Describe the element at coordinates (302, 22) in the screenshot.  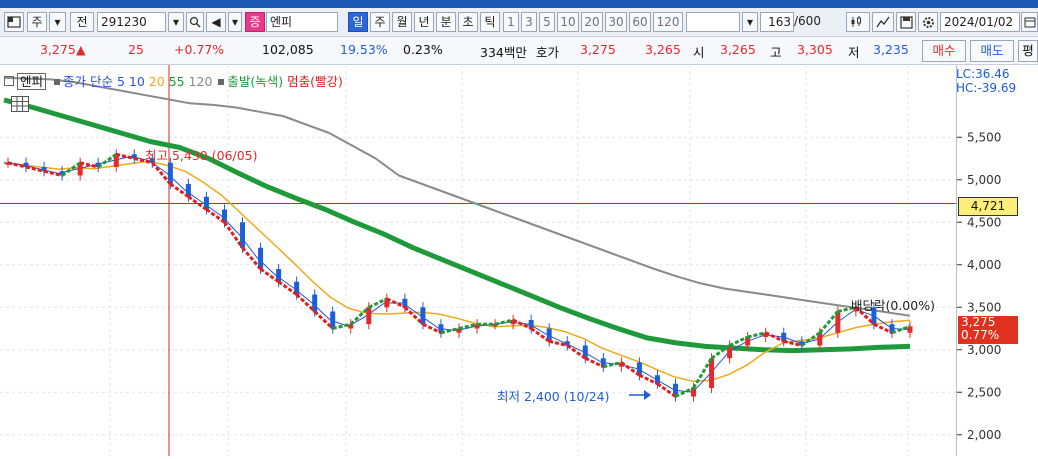
I see `stock-name-field: 엔피` at that location.